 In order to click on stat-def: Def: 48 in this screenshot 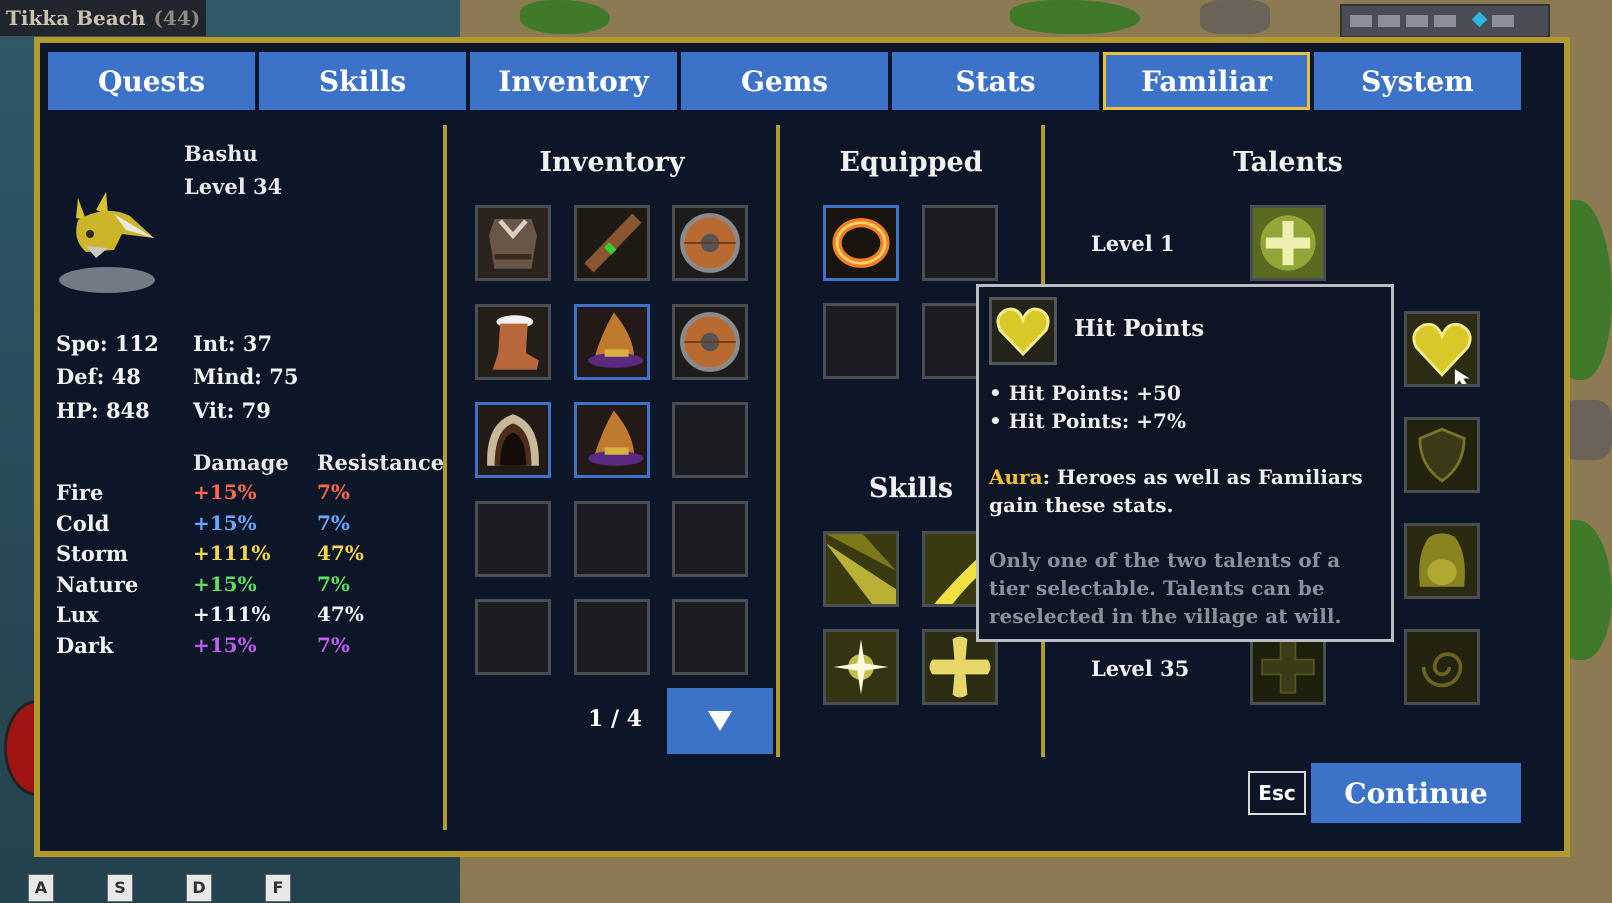, I will do `click(98, 376)`.